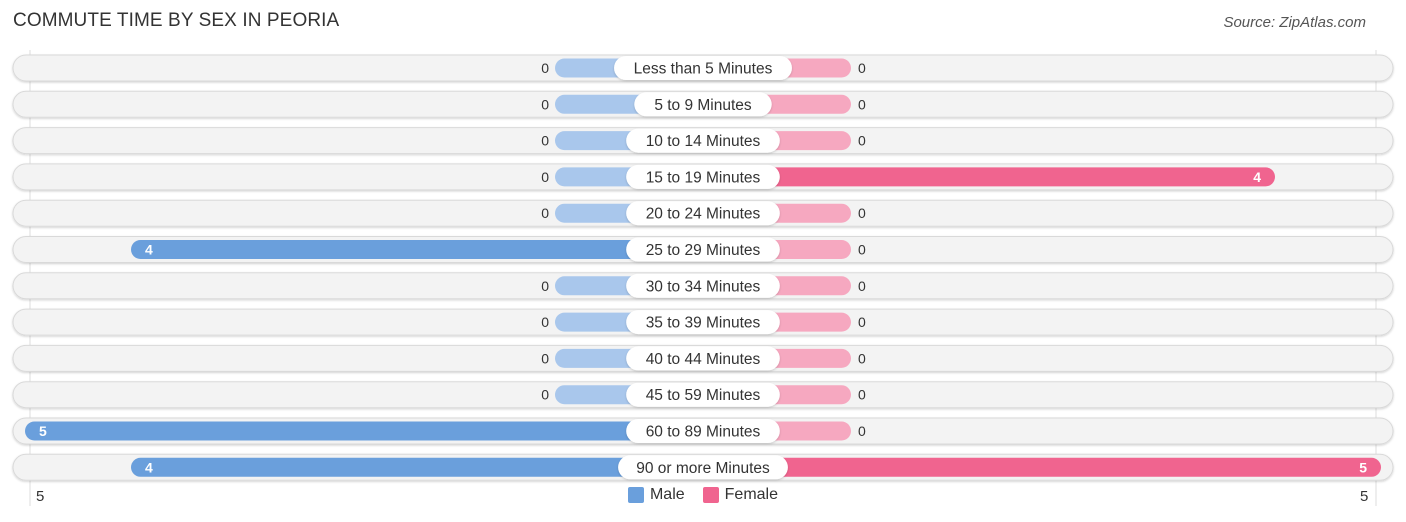 The height and width of the screenshot is (522, 1406). I want to click on category-label: 45 to 59 Minutes, so click(703, 395).